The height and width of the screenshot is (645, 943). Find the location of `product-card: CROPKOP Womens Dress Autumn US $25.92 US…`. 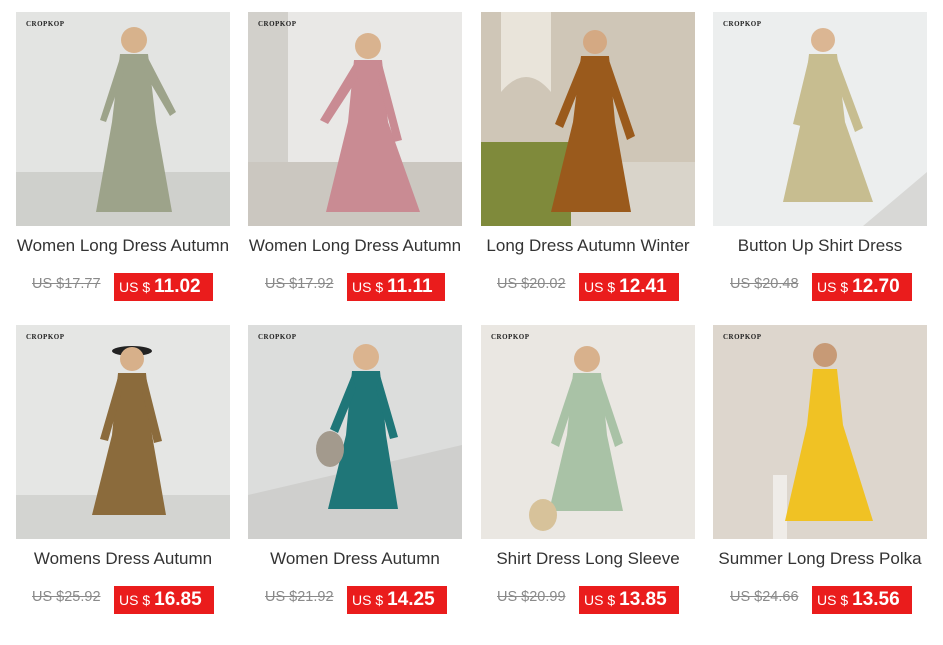

product-card: CROPKOP Womens Dress Autumn US $25.92 US… is located at coordinates (116, 468).